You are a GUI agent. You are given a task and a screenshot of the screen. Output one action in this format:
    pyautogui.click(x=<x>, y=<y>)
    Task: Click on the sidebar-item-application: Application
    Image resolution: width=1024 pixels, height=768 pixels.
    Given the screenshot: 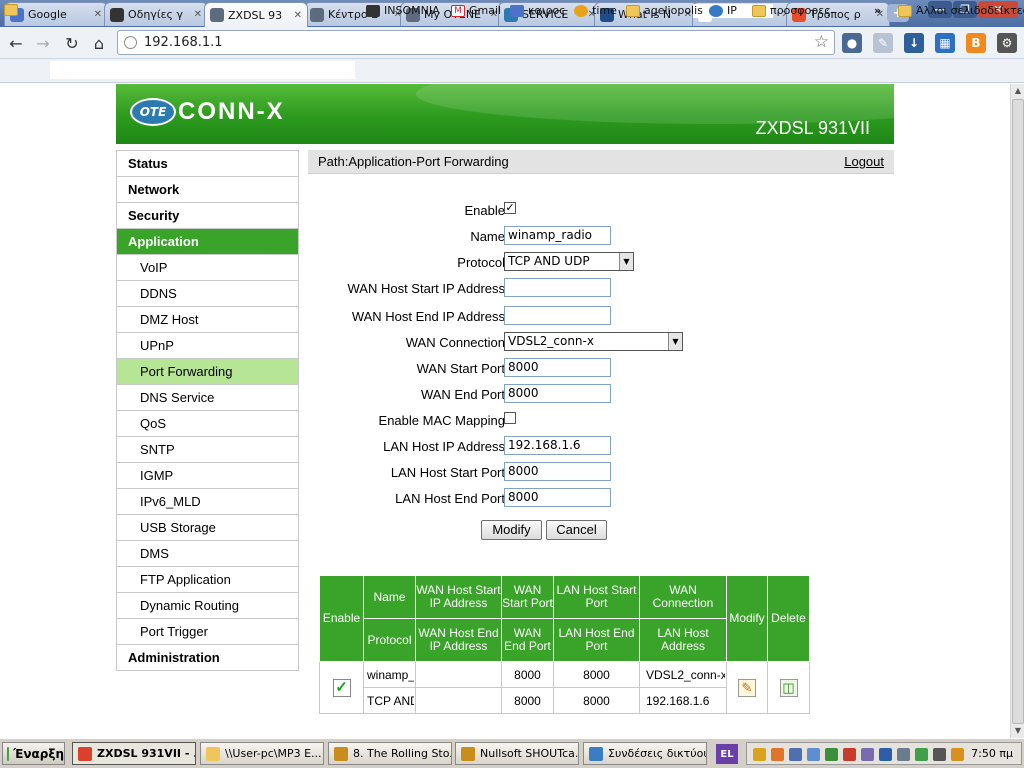 What is the action you would take?
    pyautogui.click(x=207, y=241)
    